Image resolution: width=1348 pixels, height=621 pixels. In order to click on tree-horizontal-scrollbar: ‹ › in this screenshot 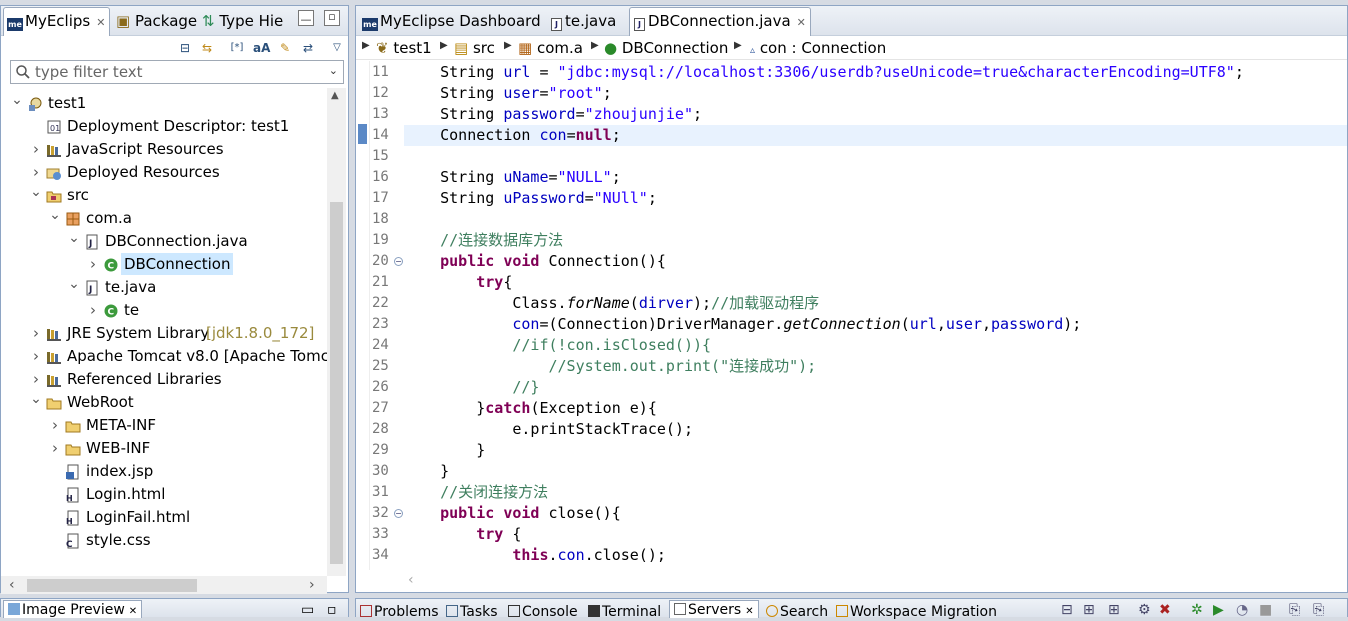, I will do `click(164, 585)`.